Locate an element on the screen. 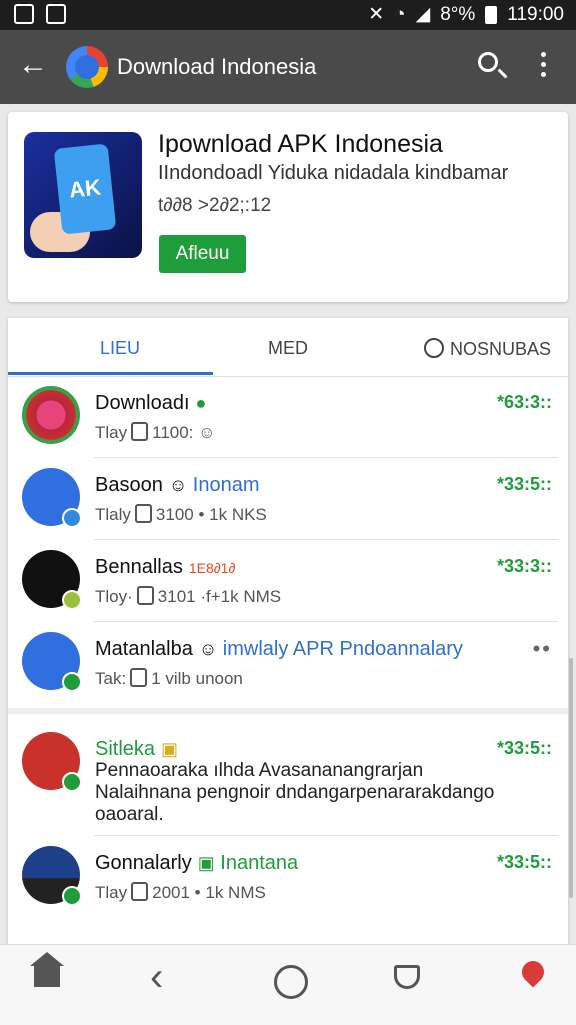 This screenshot has height=1025, width=576. tab-lieu: LIEU is located at coordinates (120, 348).